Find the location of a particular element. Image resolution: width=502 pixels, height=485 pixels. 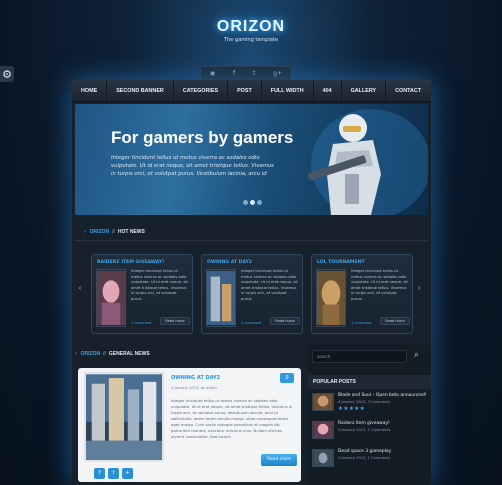

googleplus-icon: g+ is located at coordinates (277, 73).